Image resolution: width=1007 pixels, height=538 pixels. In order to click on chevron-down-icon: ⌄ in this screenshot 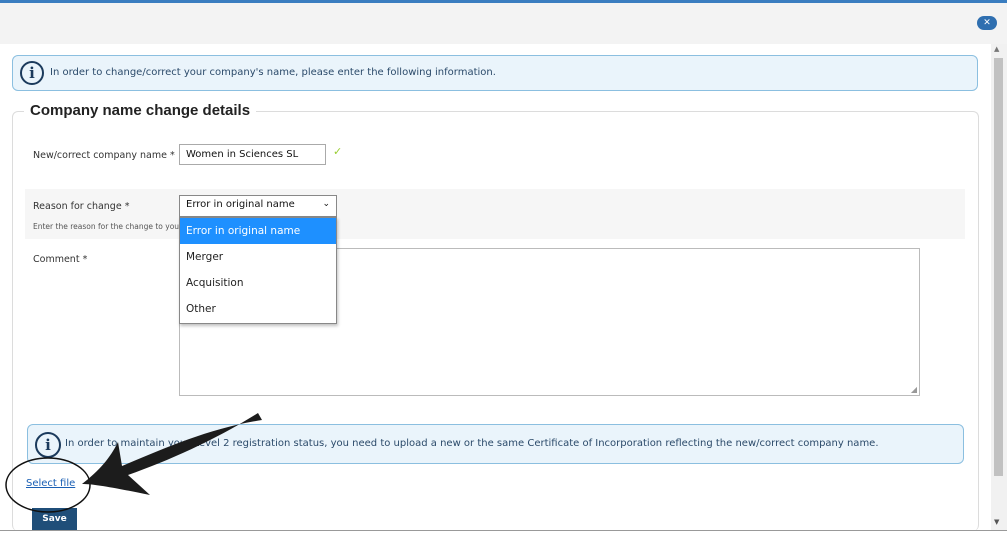, I will do `click(326, 204)`.